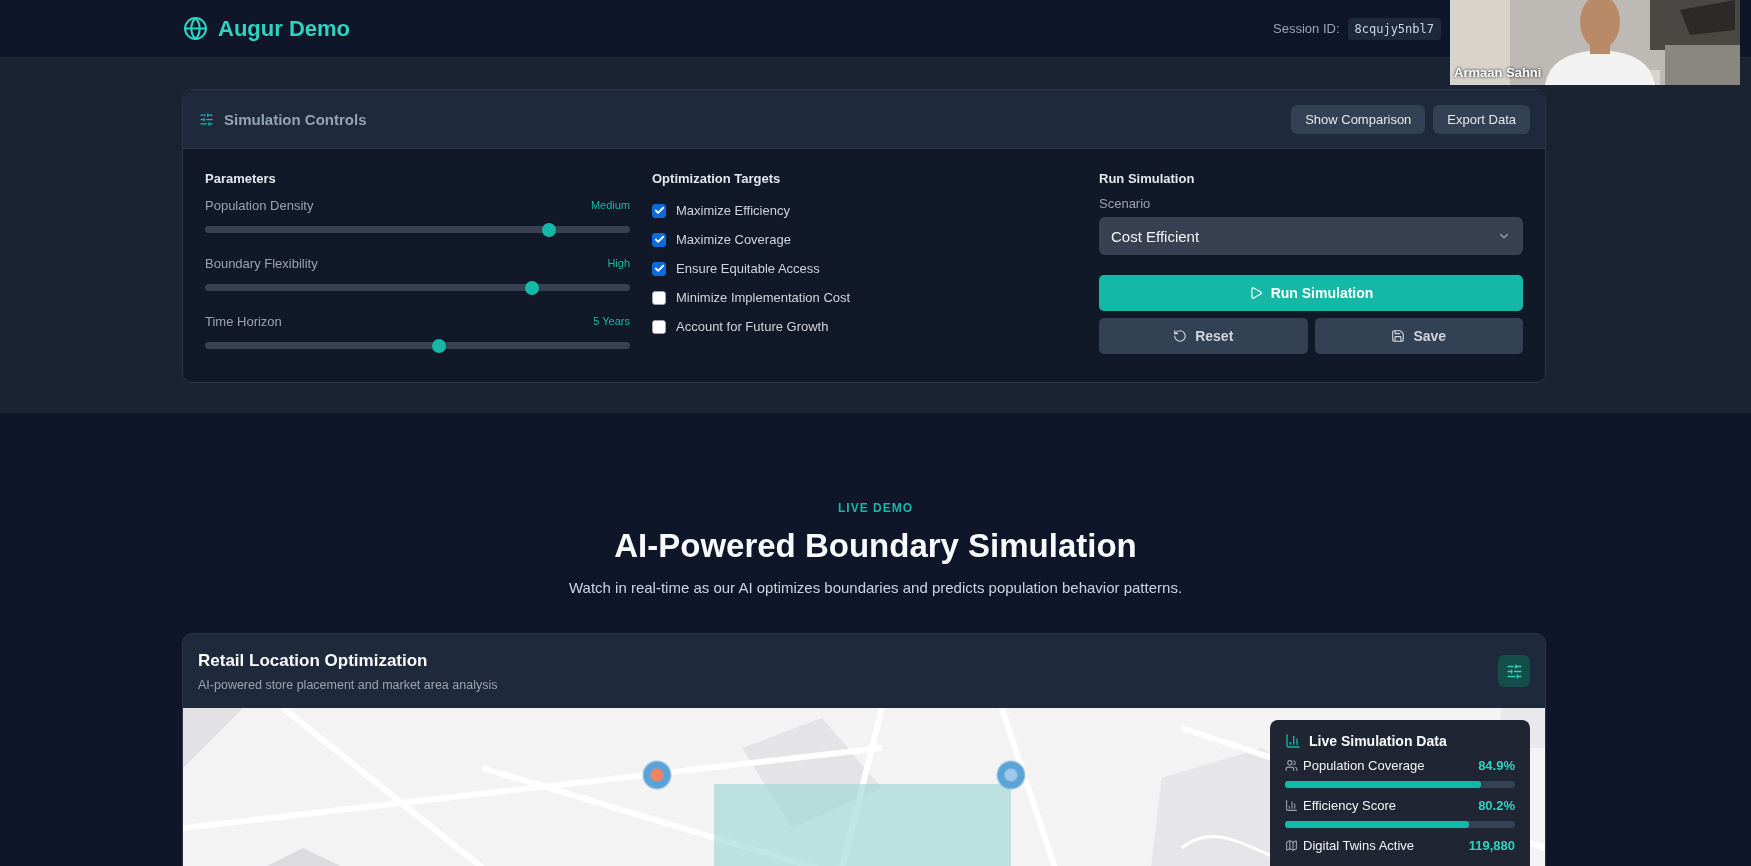  What do you see at coordinates (261, 263) in the screenshot?
I see `slider-label: Boundary Flexibility` at bounding box center [261, 263].